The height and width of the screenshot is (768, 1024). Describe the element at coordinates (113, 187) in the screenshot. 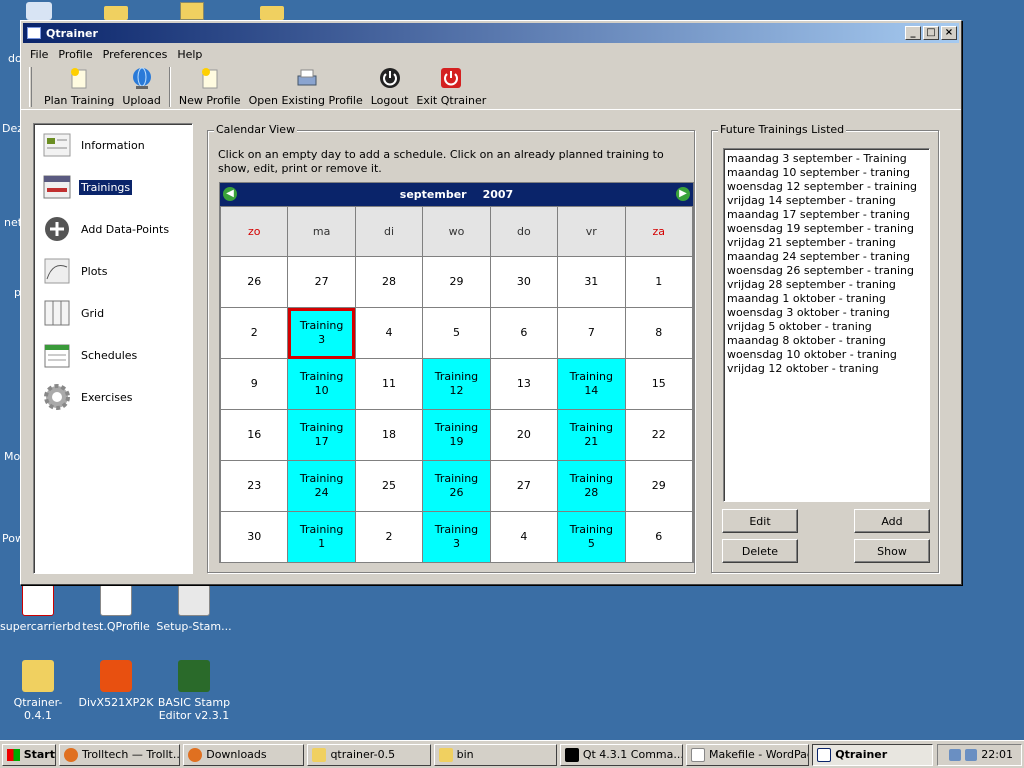

I see `nav-item-trainings: Trainings` at that location.